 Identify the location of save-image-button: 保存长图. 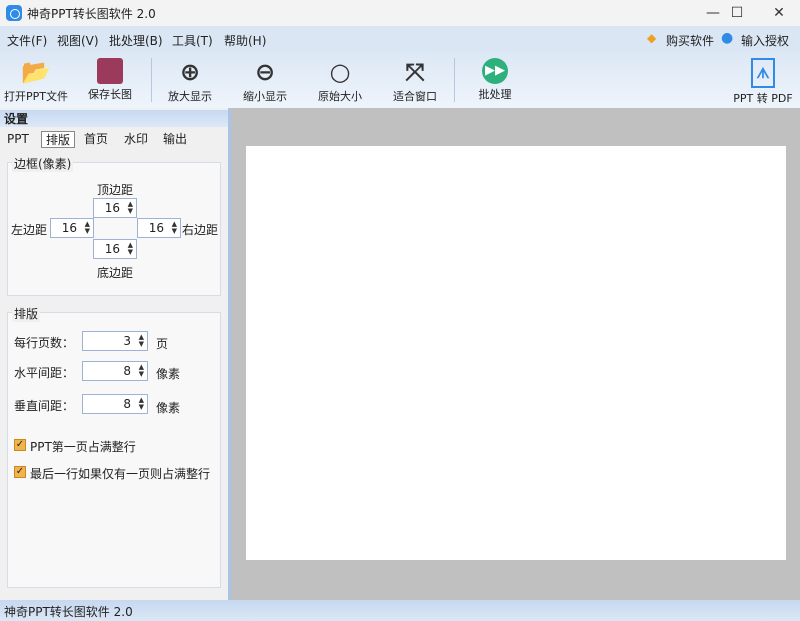
(110, 80).